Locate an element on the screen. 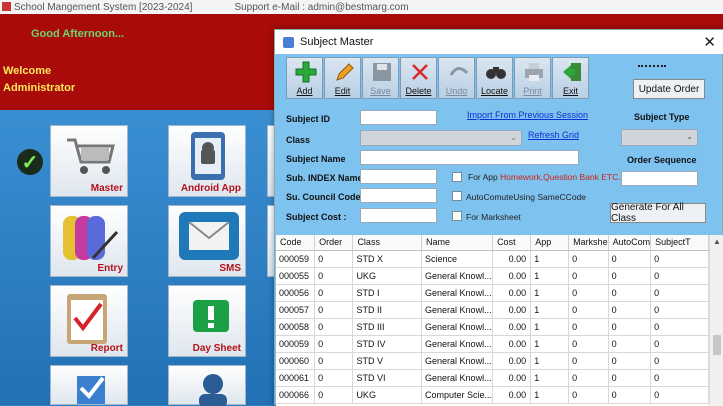 The height and width of the screenshot is (406, 723). cart-icon is located at coordinates (91, 156).